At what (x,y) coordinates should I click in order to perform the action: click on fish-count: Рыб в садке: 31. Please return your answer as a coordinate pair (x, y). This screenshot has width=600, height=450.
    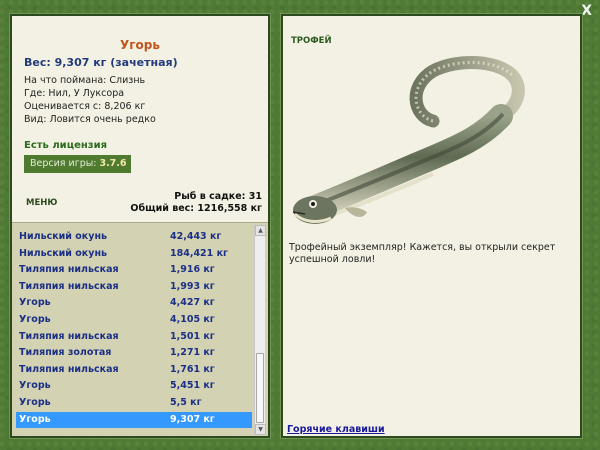
    Looking at the image, I should click on (218, 196).